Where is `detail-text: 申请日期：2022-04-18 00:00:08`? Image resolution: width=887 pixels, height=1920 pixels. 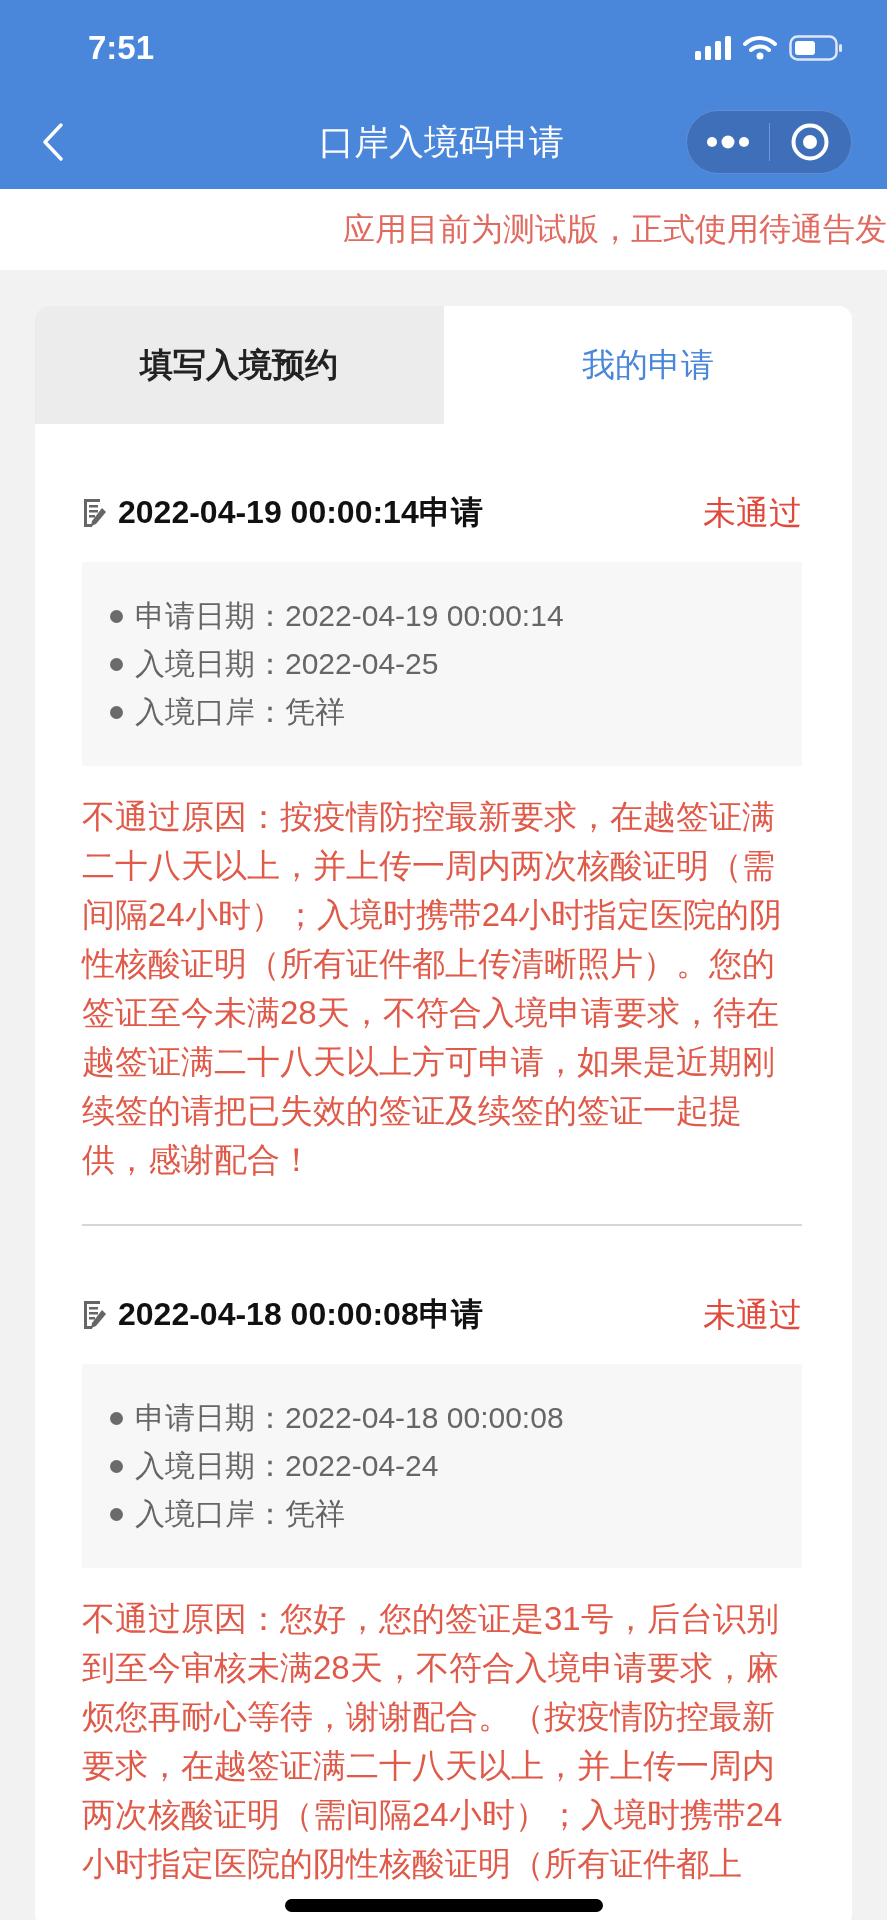
detail-text: 申请日期：2022-04-18 00:00:08 is located at coordinates (349, 1417).